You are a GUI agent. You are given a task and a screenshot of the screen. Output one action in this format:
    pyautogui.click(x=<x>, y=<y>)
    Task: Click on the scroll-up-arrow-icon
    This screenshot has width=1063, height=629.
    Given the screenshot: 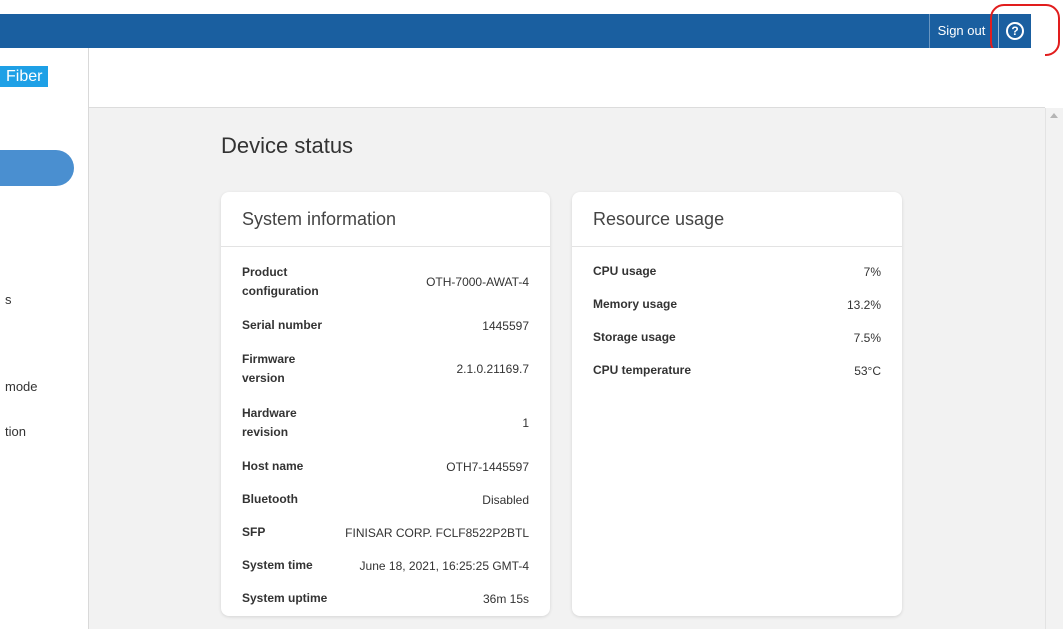 What is the action you would take?
    pyautogui.click(x=1054, y=115)
    